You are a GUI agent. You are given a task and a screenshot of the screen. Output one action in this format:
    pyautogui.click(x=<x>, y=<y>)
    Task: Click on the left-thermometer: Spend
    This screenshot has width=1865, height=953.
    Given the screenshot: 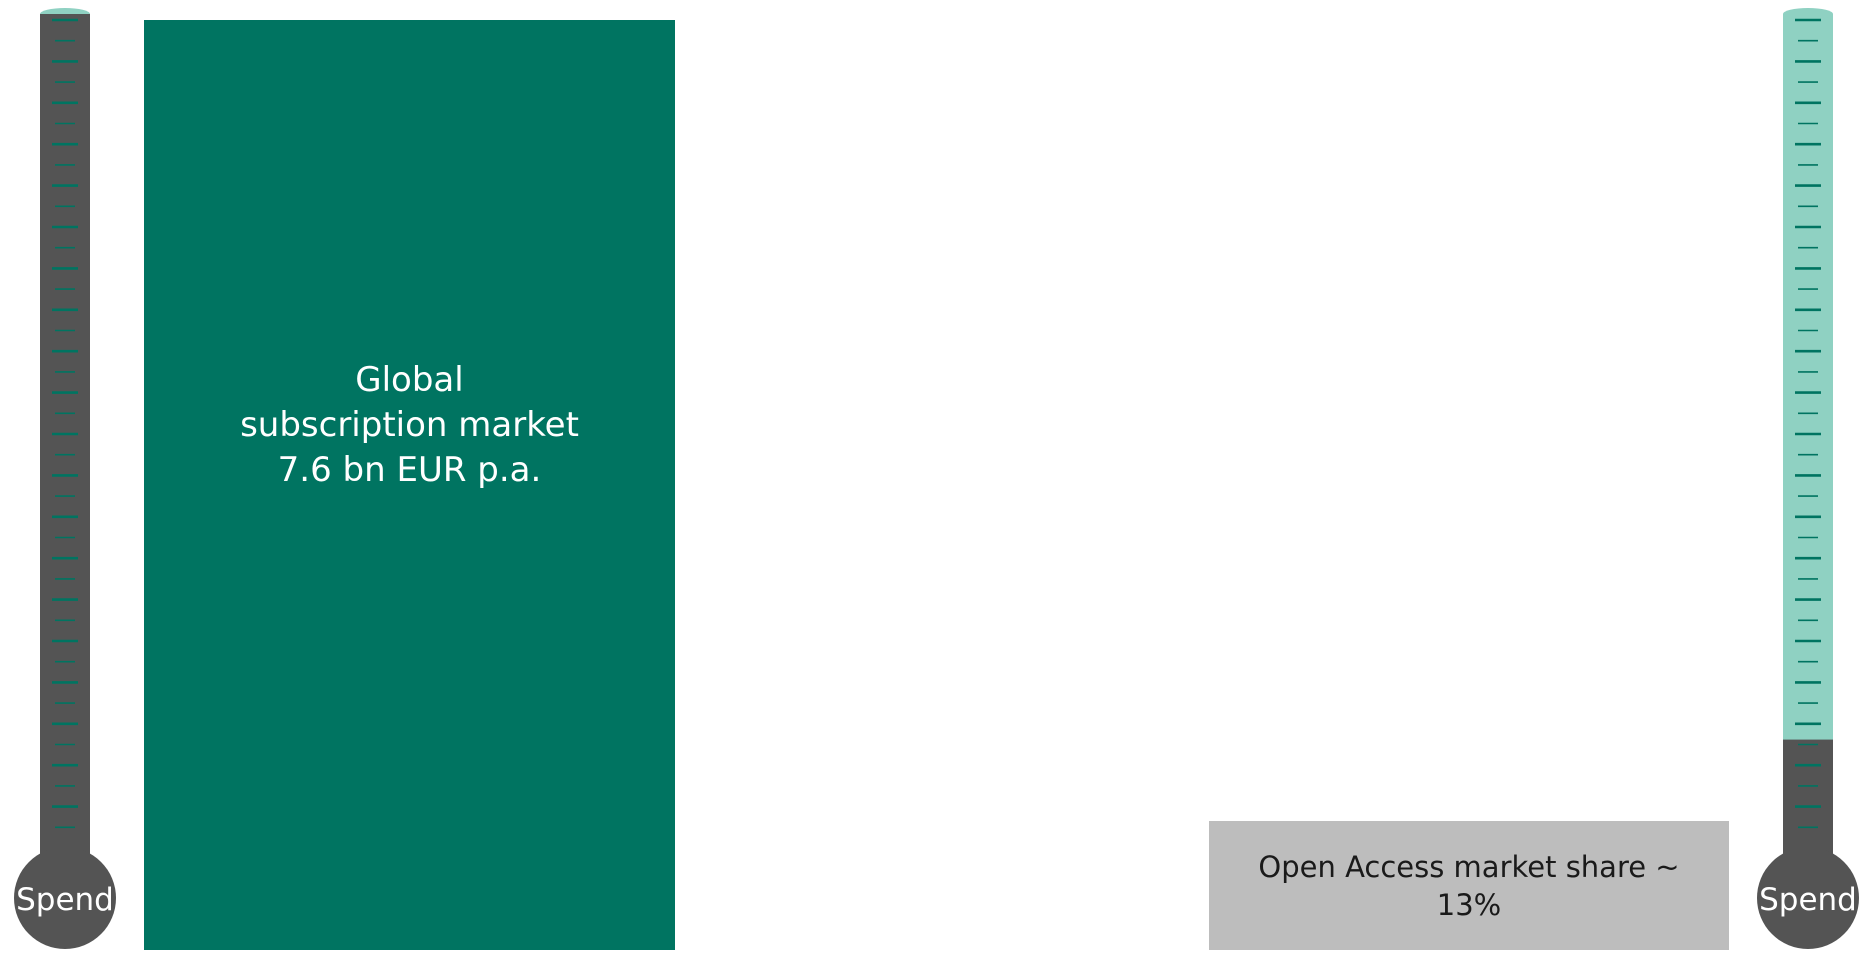 What is the action you would take?
    pyautogui.click(x=65, y=476)
    